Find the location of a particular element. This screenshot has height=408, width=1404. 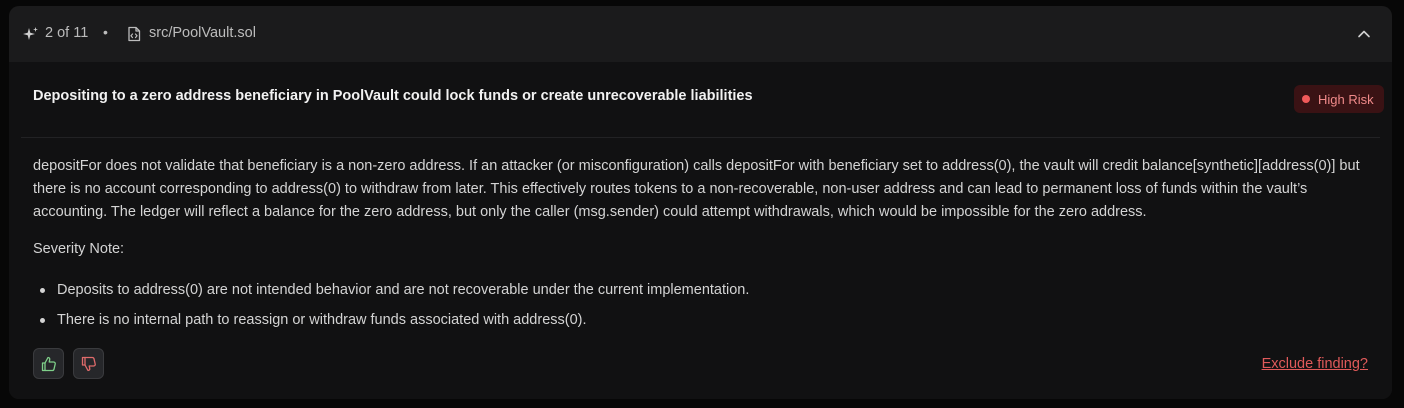

risk-badge: High Risk is located at coordinates (1339, 99).